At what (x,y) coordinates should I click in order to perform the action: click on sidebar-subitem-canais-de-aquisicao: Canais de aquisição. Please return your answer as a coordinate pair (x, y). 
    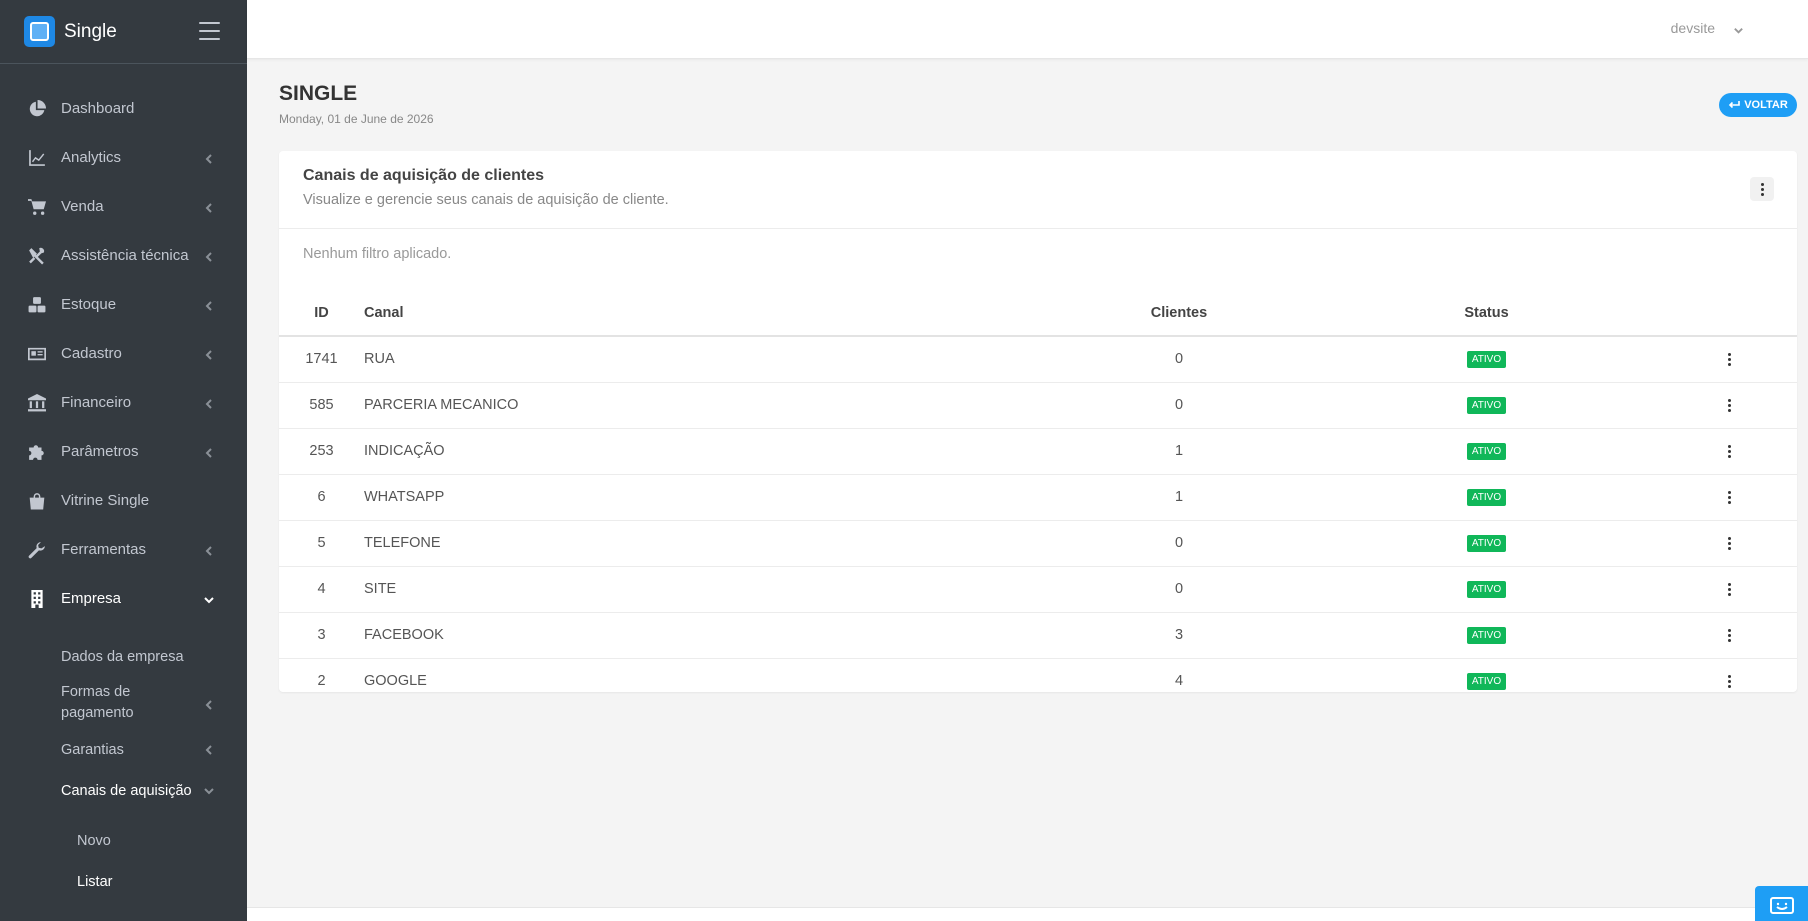
    Looking at the image, I should click on (123, 790).